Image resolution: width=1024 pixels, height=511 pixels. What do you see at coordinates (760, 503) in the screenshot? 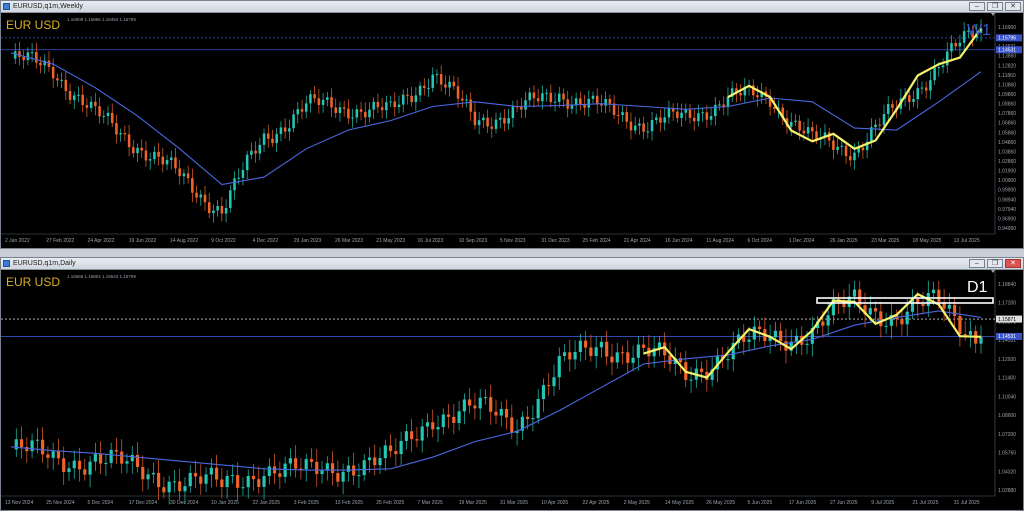
I see `date-tick-label: 5 Jun 2025` at bounding box center [760, 503].